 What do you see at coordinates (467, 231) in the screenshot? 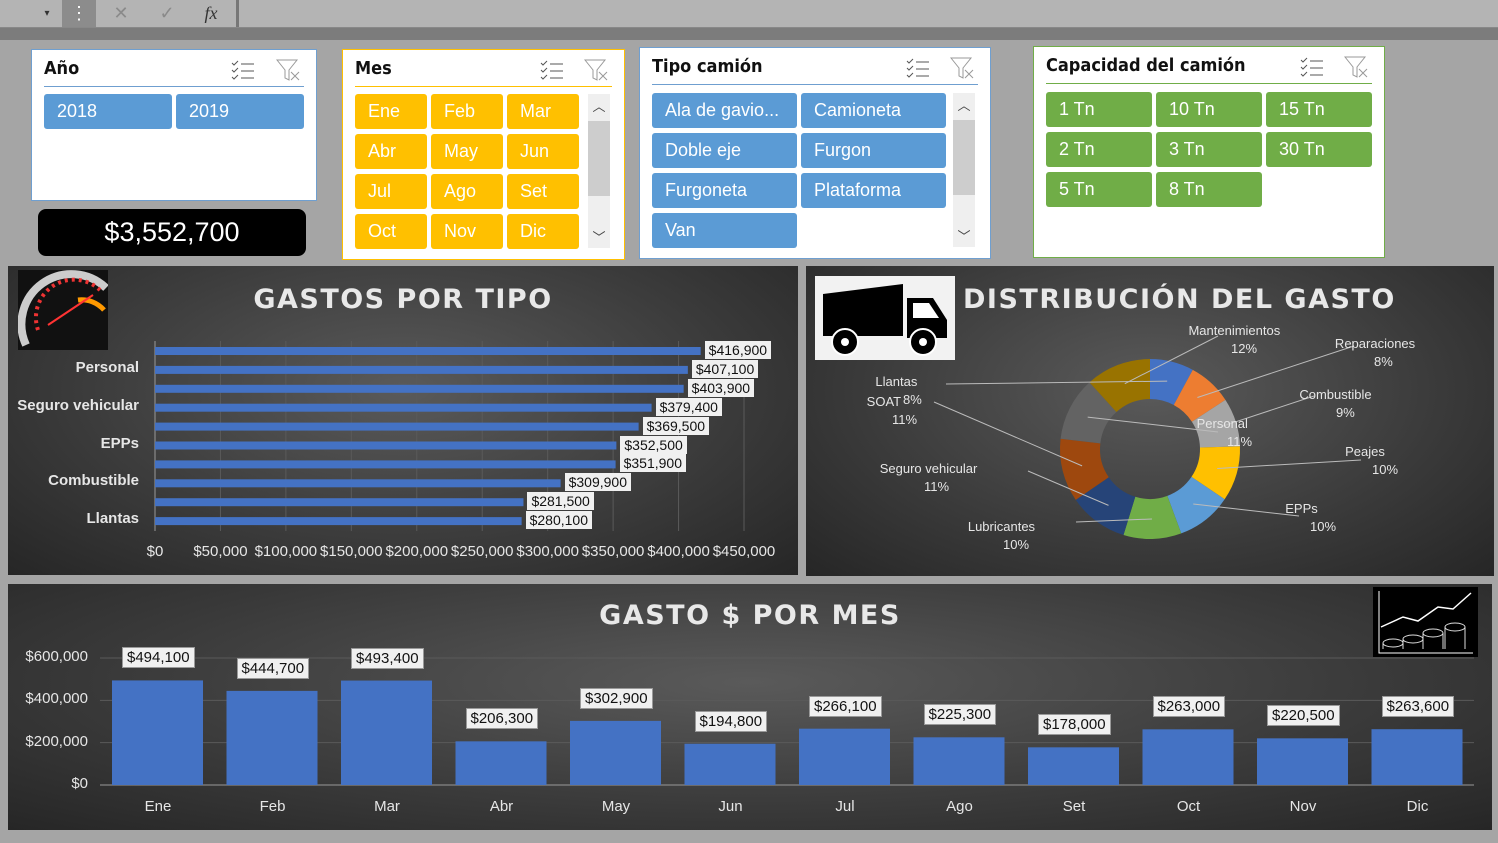
I see `slicer-item: Nov` at bounding box center [467, 231].